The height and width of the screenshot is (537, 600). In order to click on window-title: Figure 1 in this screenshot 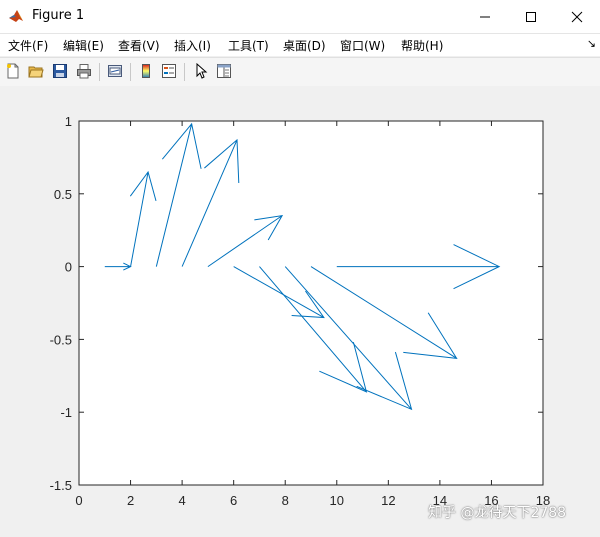, I will do `click(58, 15)`.